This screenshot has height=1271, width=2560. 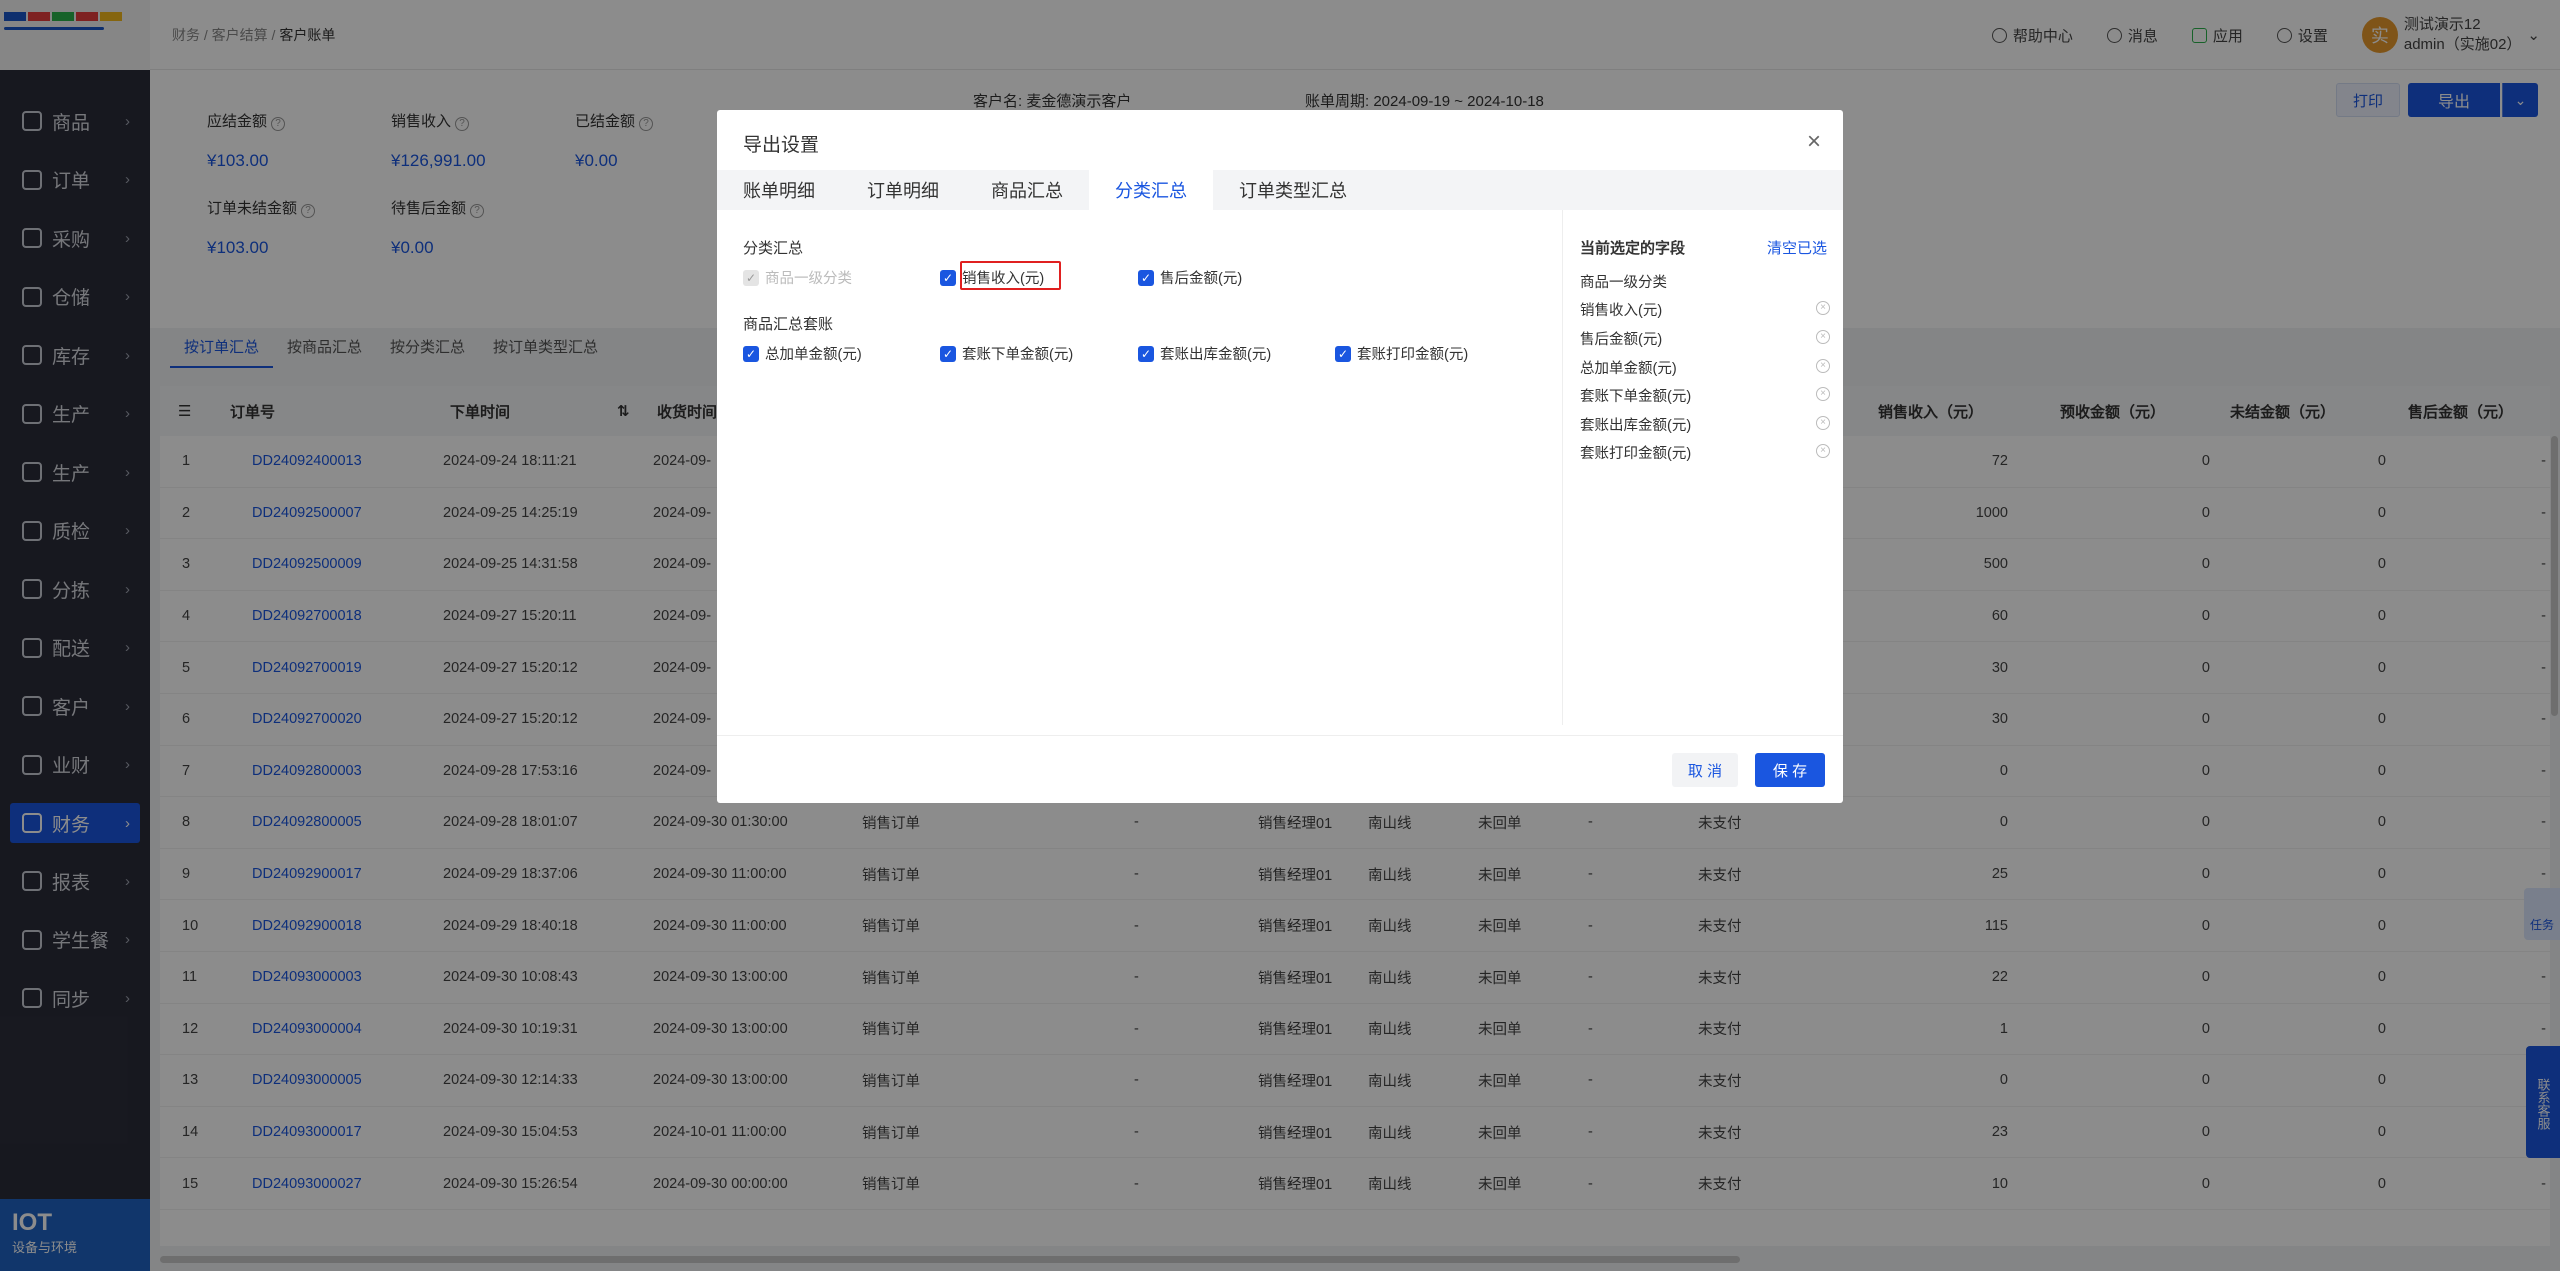 What do you see at coordinates (1293, 190) in the screenshot?
I see `tab-order-type-summary: 订单类型汇总` at bounding box center [1293, 190].